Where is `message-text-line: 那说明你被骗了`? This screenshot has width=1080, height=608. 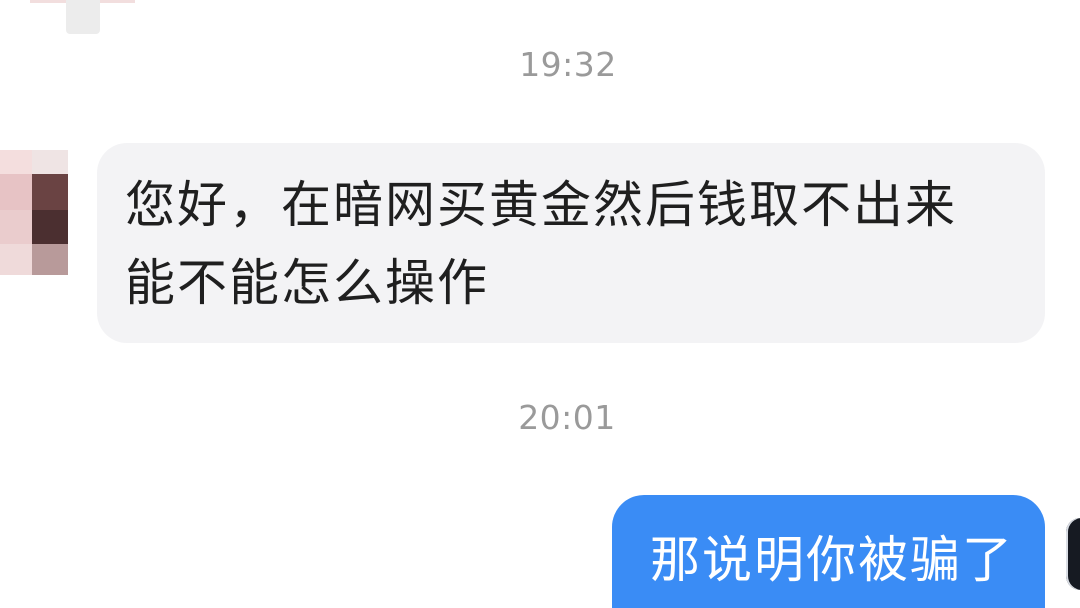
message-text-line: 那说明你被骗了 is located at coordinates (832, 560).